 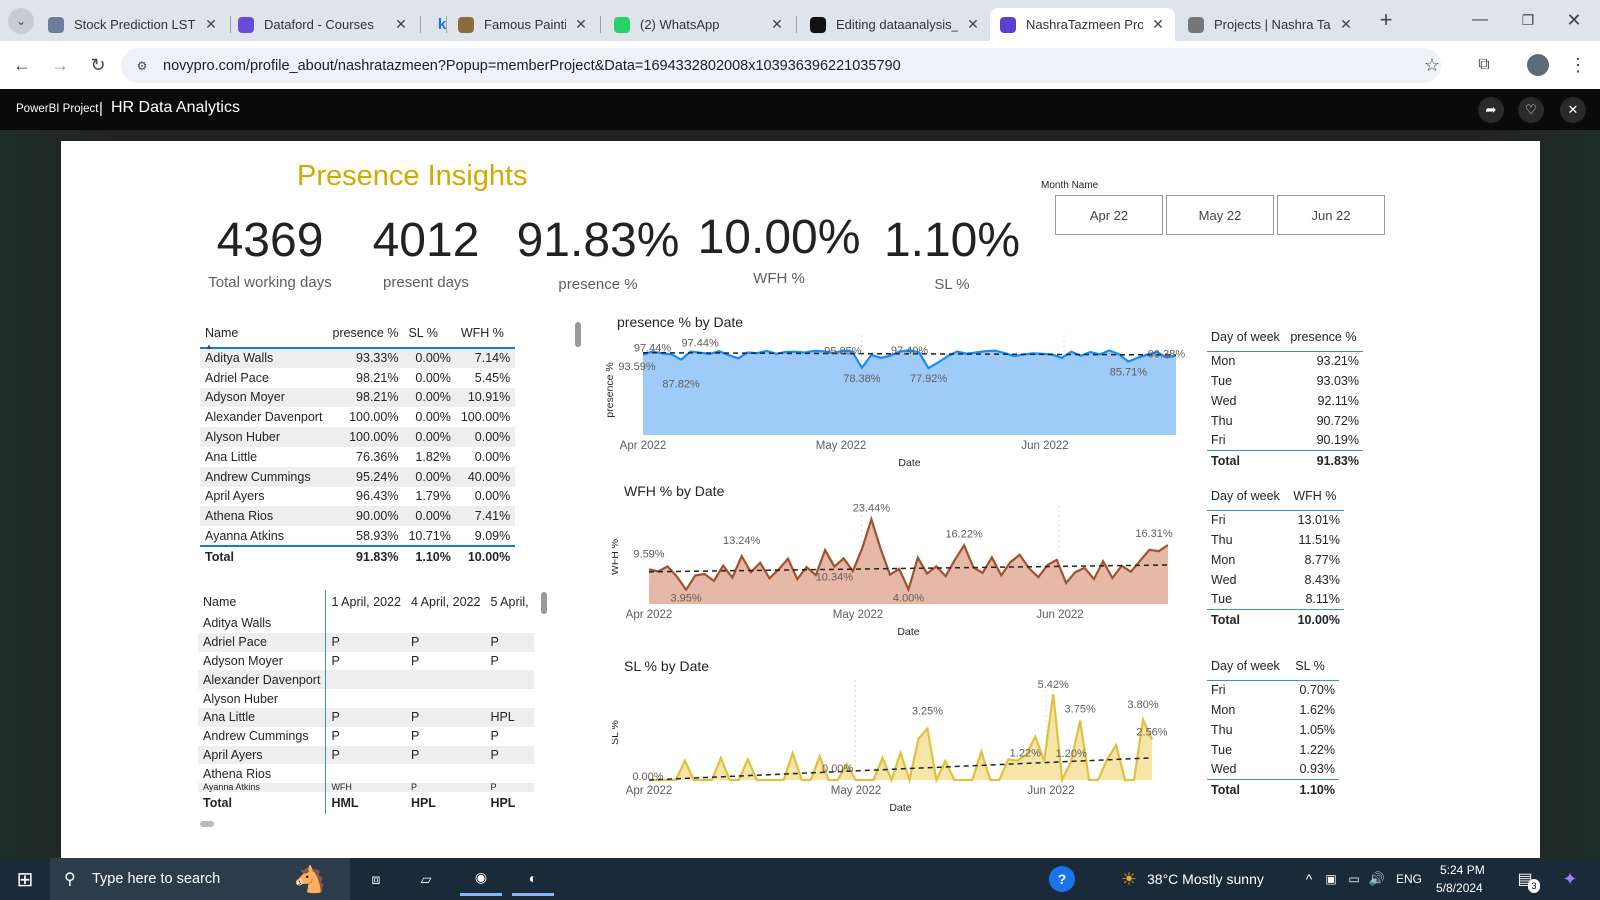 What do you see at coordinates (142, 66) in the screenshot?
I see `site-info-icon: ⚙` at bounding box center [142, 66].